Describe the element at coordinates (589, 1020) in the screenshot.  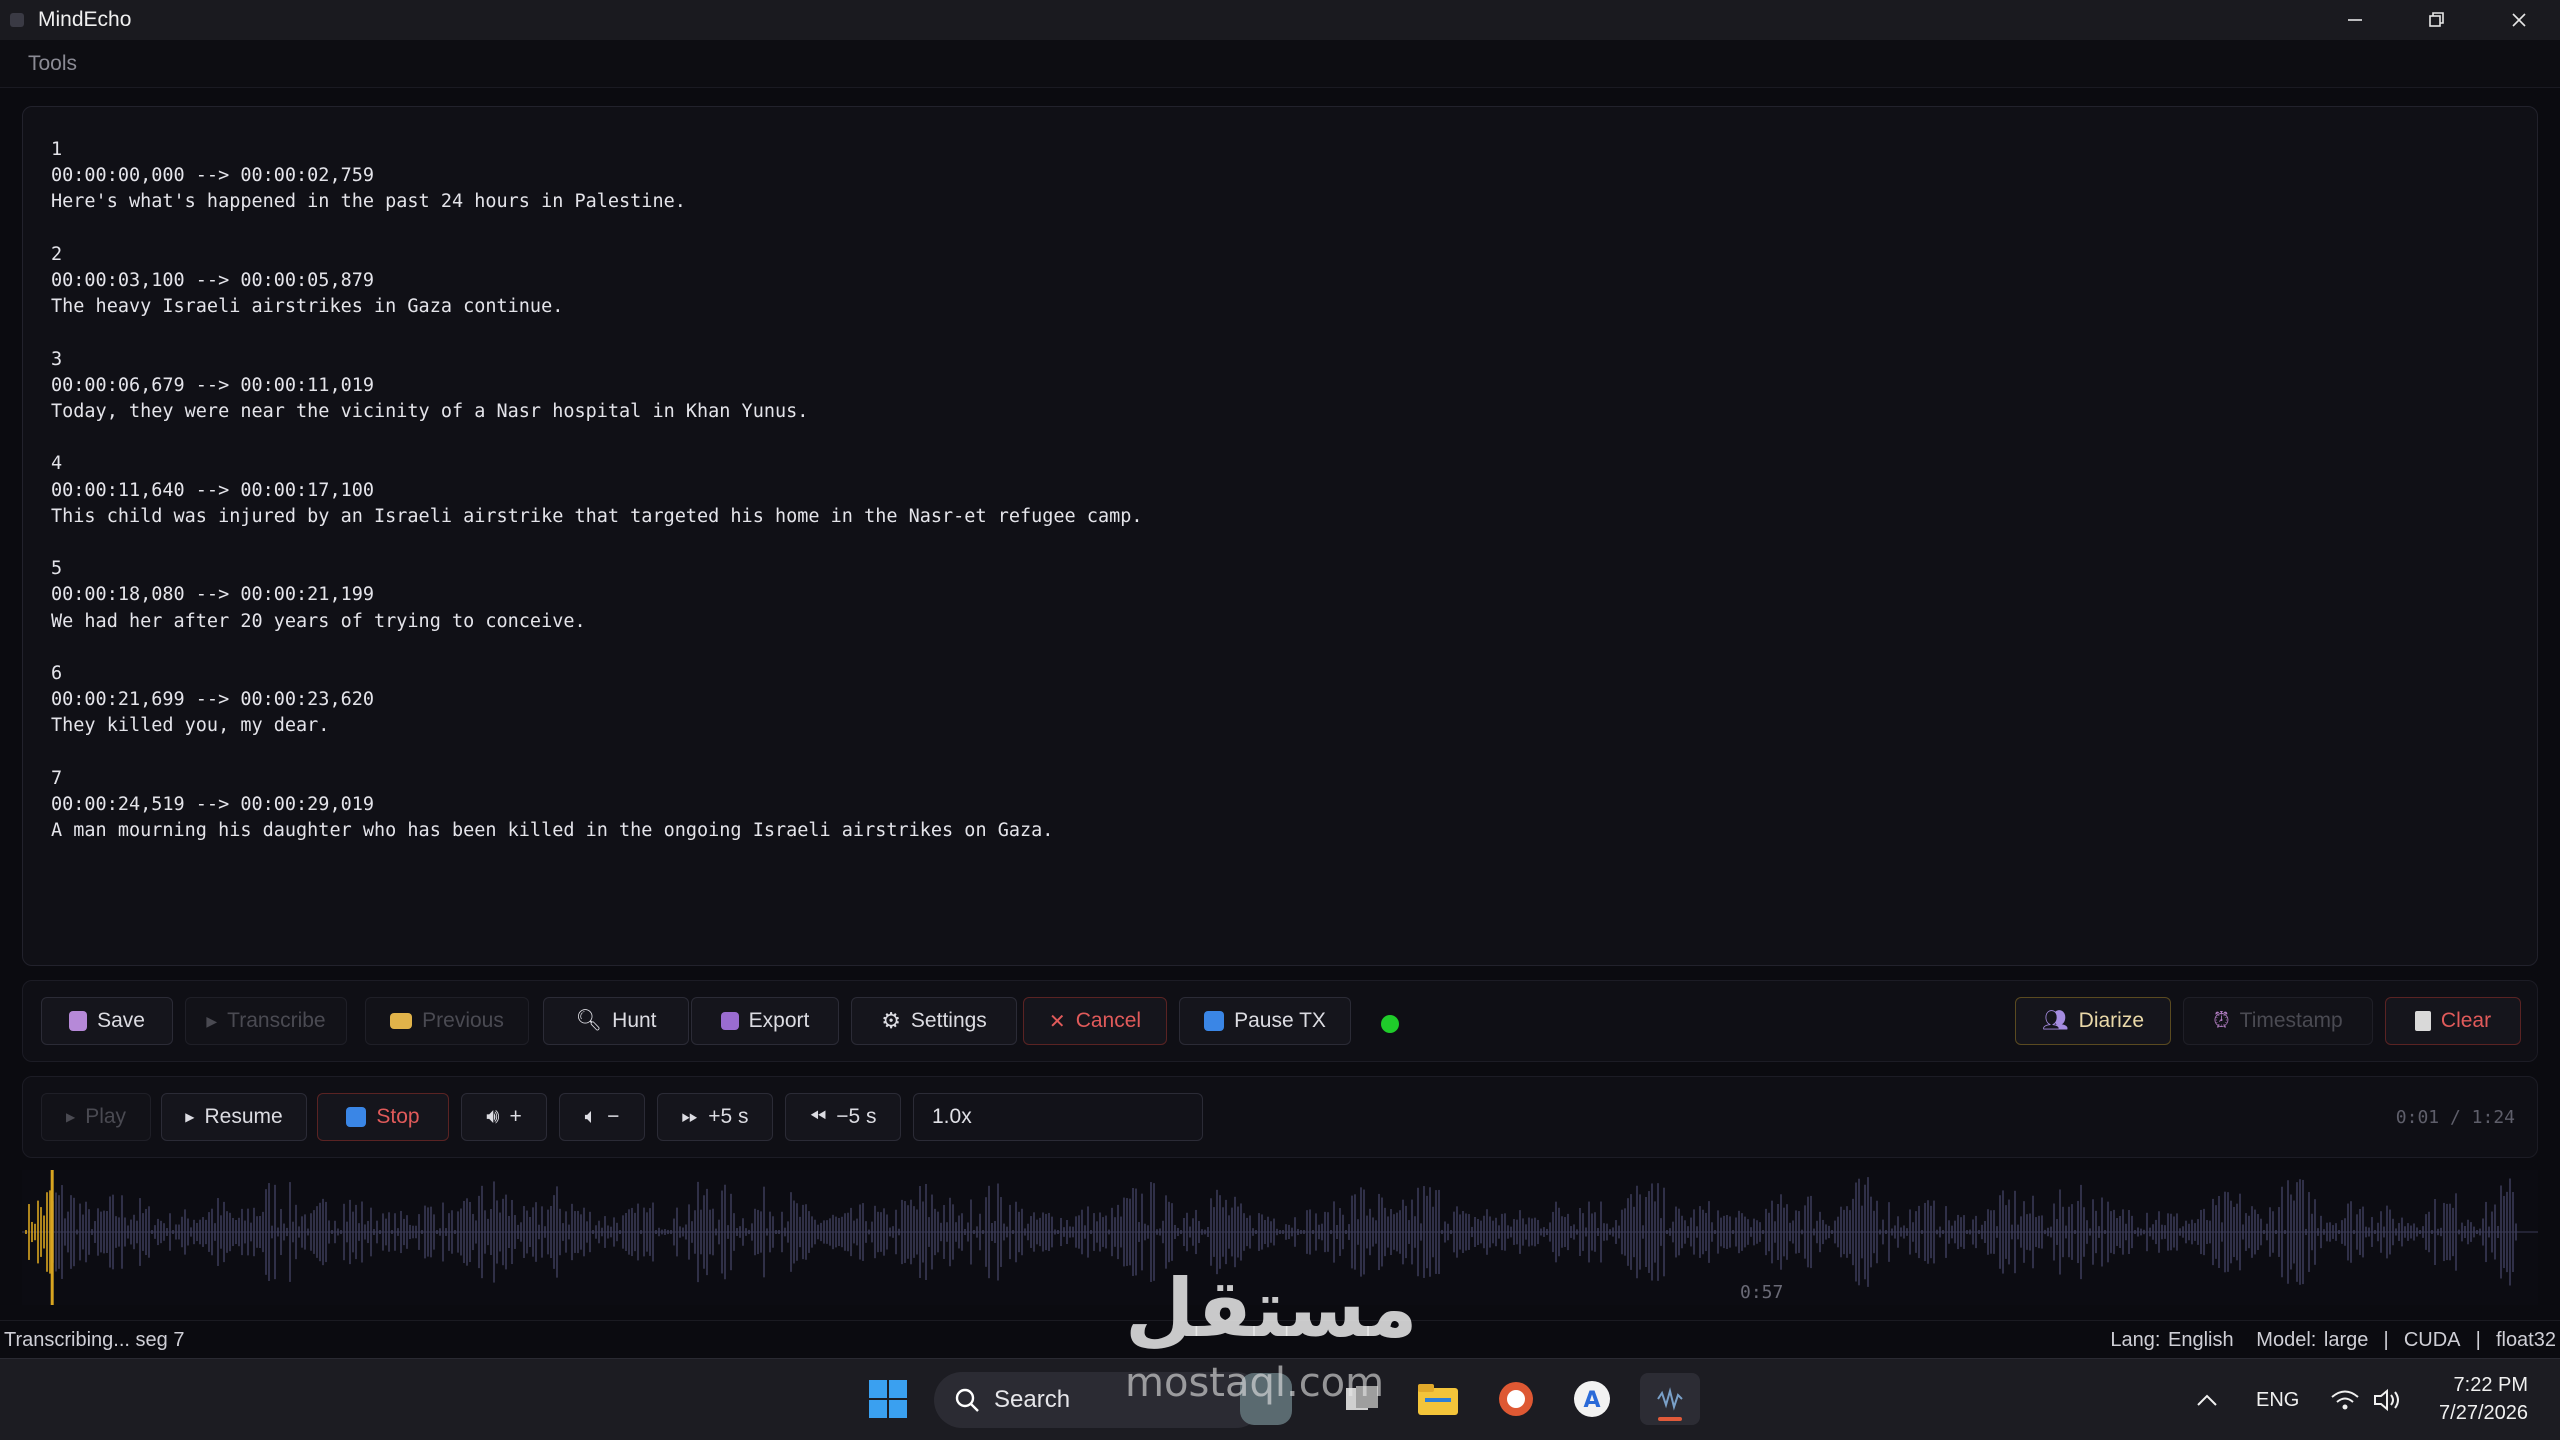
I see `search-icon: 🔍︎` at that location.